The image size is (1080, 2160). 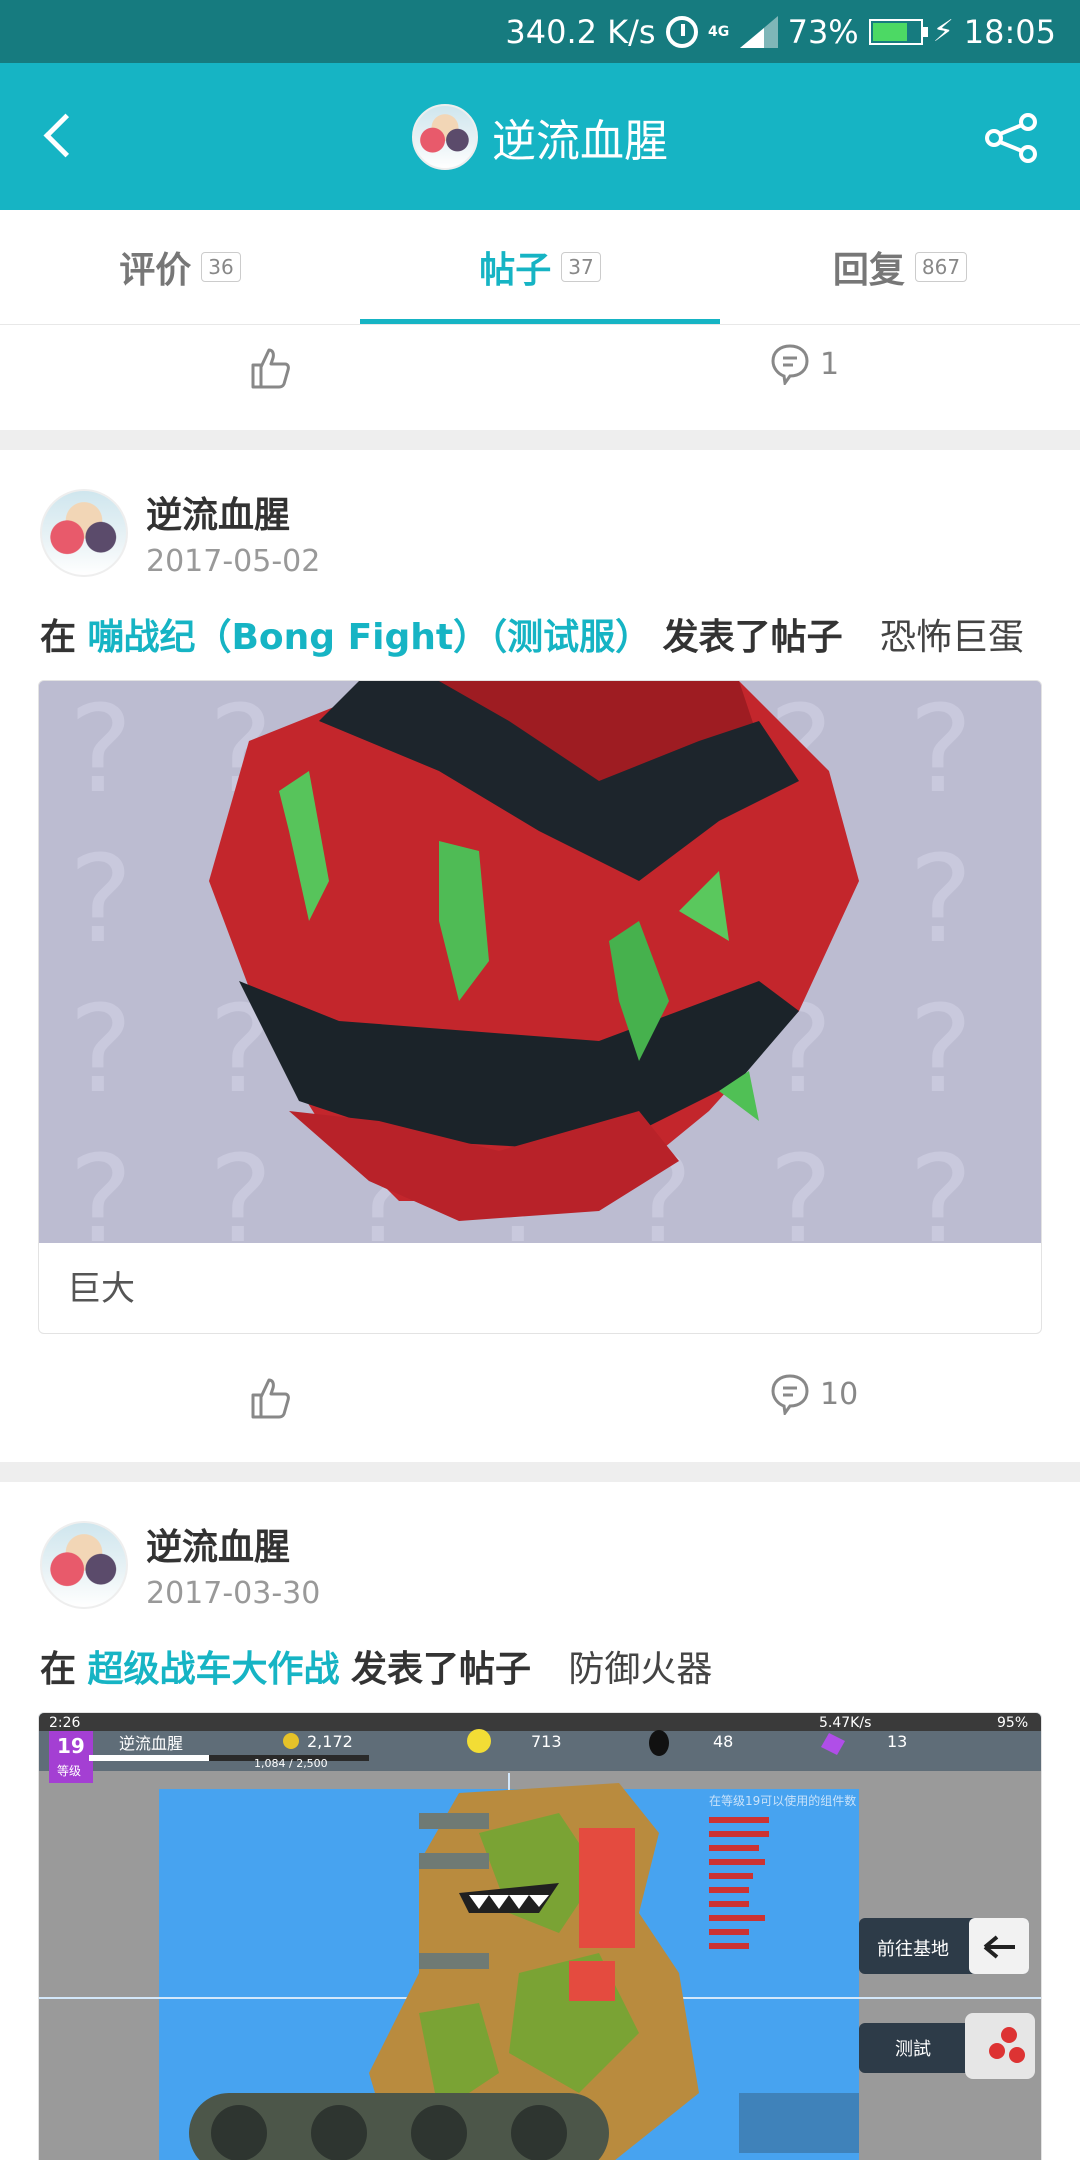 I want to click on page-title: 逆流血腥, so click(x=580, y=141).